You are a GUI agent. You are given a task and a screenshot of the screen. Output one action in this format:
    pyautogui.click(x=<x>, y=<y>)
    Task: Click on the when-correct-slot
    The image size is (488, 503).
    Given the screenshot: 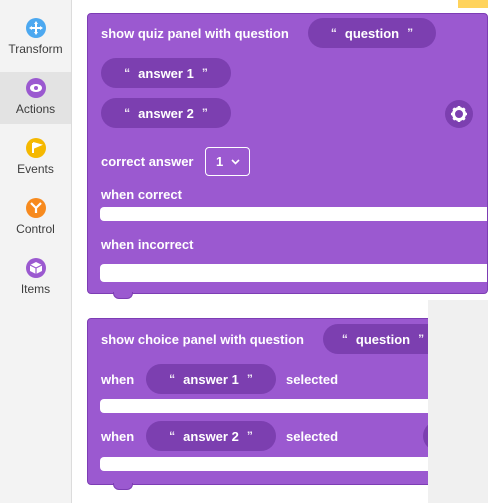 What is the action you would take?
    pyautogui.click(x=293, y=214)
    